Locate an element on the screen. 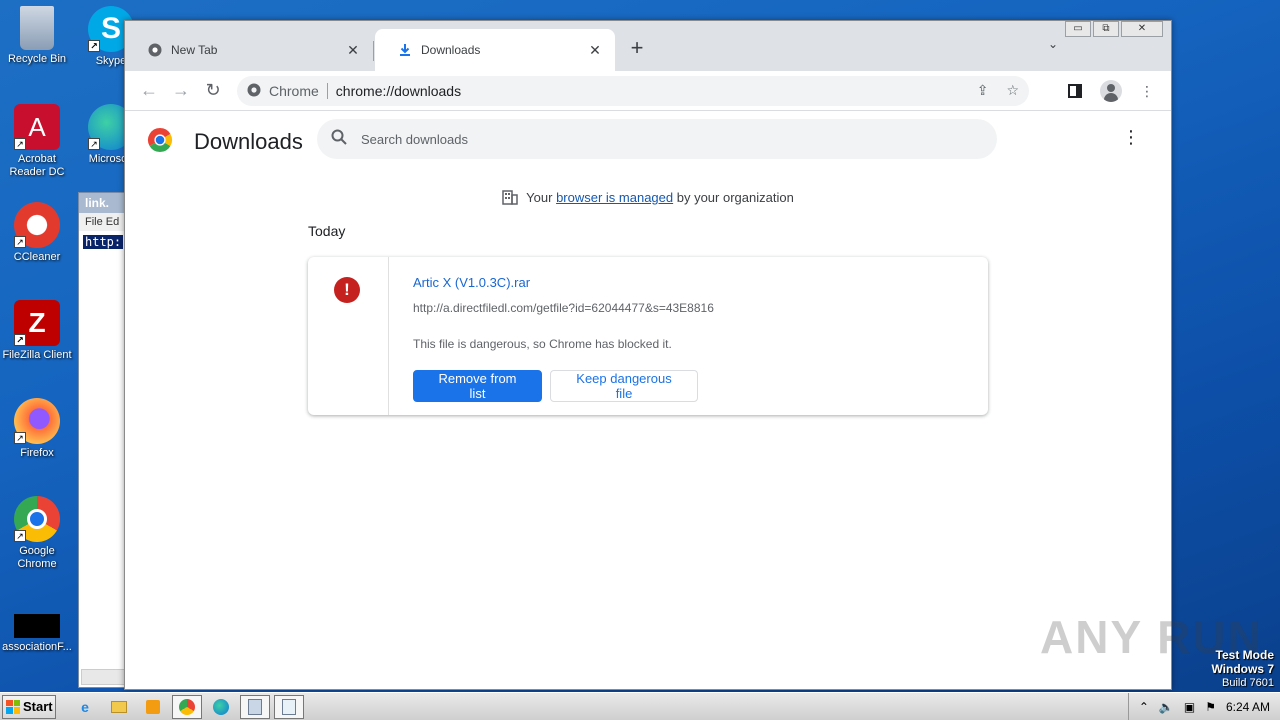 The image size is (1280, 720). more-menu-icon: ⋮ is located at coordinates (1147, 91).